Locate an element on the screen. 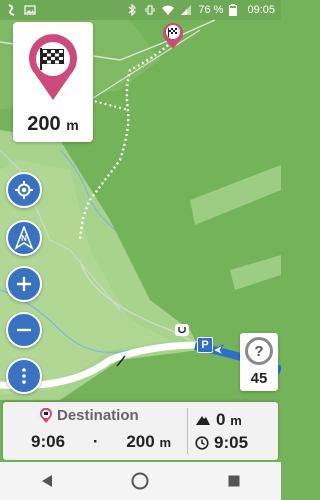 The height and width of the screenshot is (500, 320). crosshair-icon is located at coordinates (24, 190).